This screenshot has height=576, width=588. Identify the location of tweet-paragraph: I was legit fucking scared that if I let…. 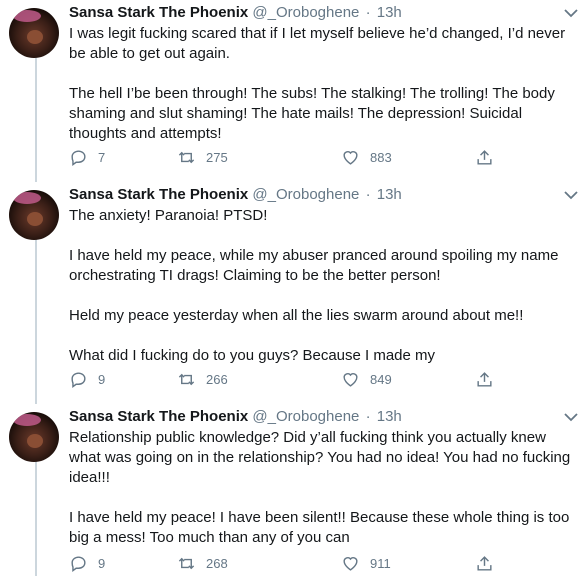
(317, 43).